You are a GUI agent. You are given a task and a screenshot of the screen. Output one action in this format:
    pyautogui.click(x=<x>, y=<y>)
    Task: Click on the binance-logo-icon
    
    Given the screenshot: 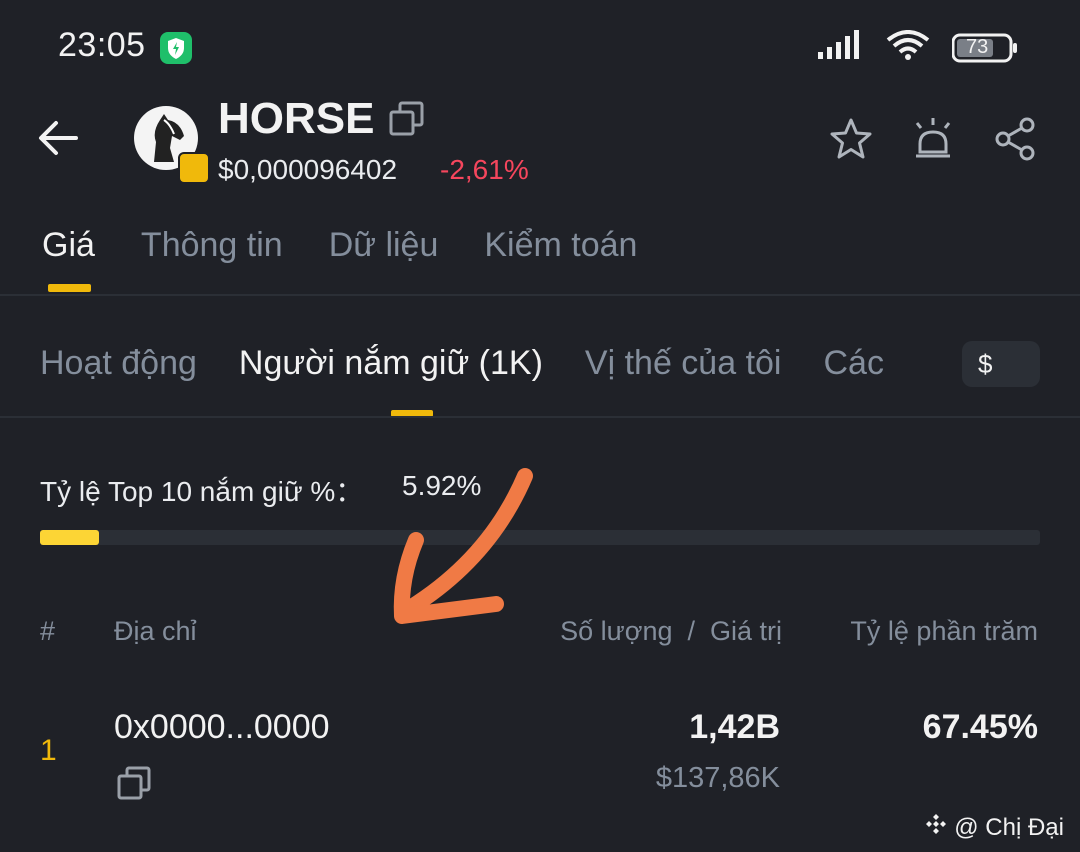 What is the action you would take?
    pyautogui.click(x=936, y=827)
    